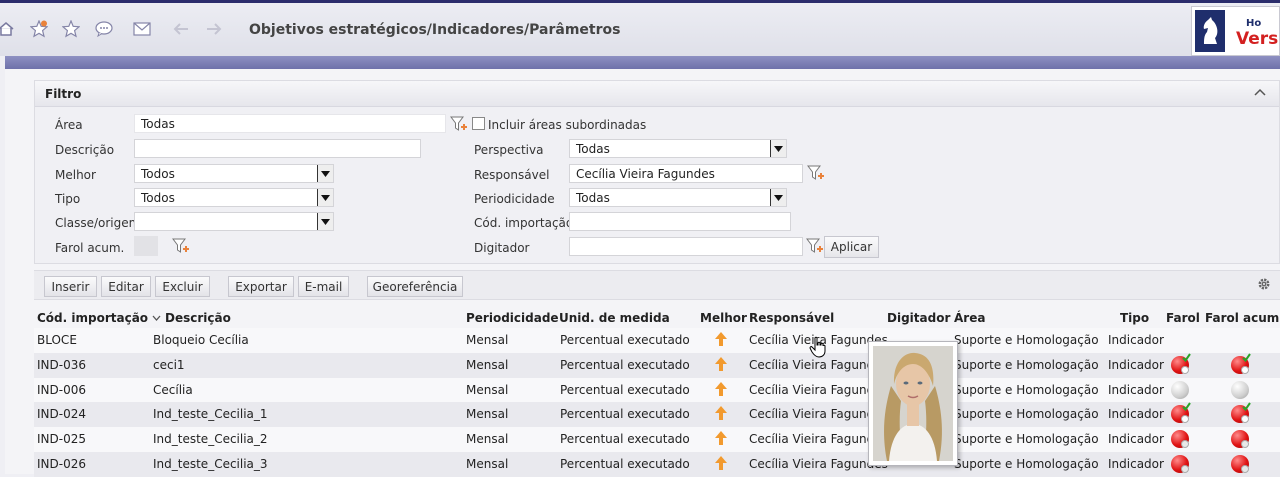  What do you see at coordinates (686, 173) in the screenshot?
I see `responsavel-field: Cecília Vieira Fagundes` at bounding box center [686, 173].